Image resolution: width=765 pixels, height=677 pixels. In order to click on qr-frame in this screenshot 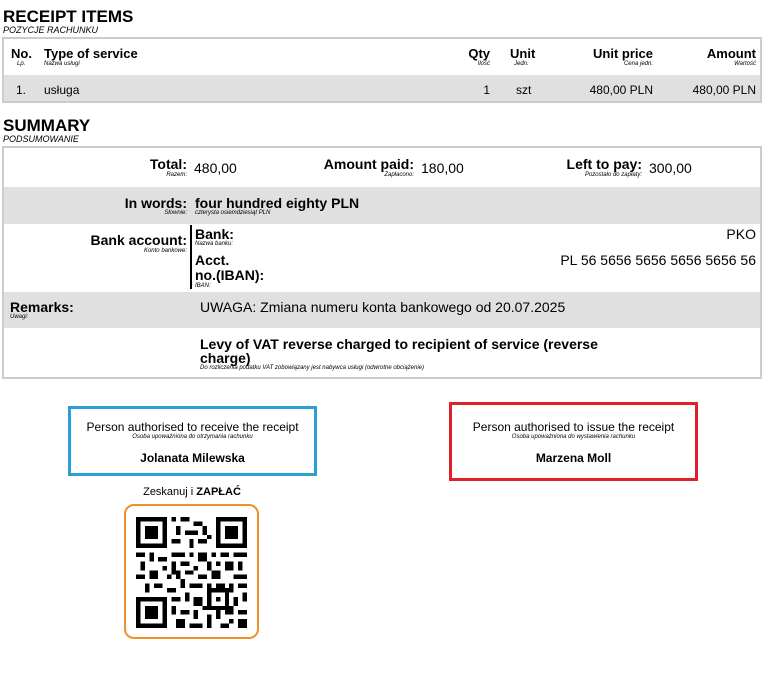, I will do `click(191, 571)`.